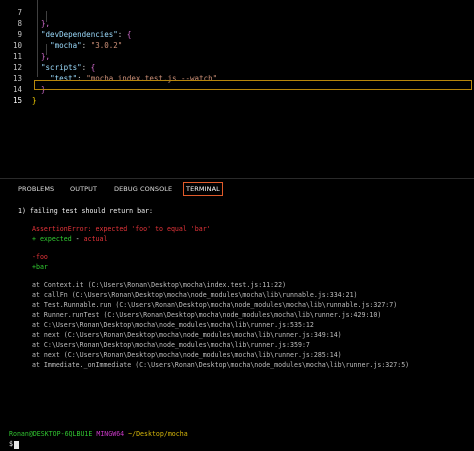 The width and height of the screenshot is (474, 451). I want to click on diff-legend: + expected - actual, so click(253, 239).